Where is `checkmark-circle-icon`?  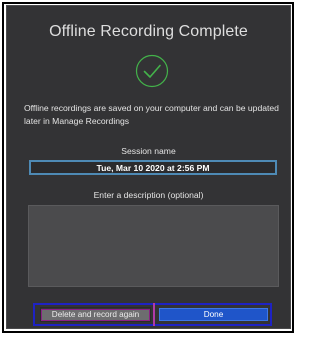
checkmark-circle-icon is located at coordinates (152, 71).